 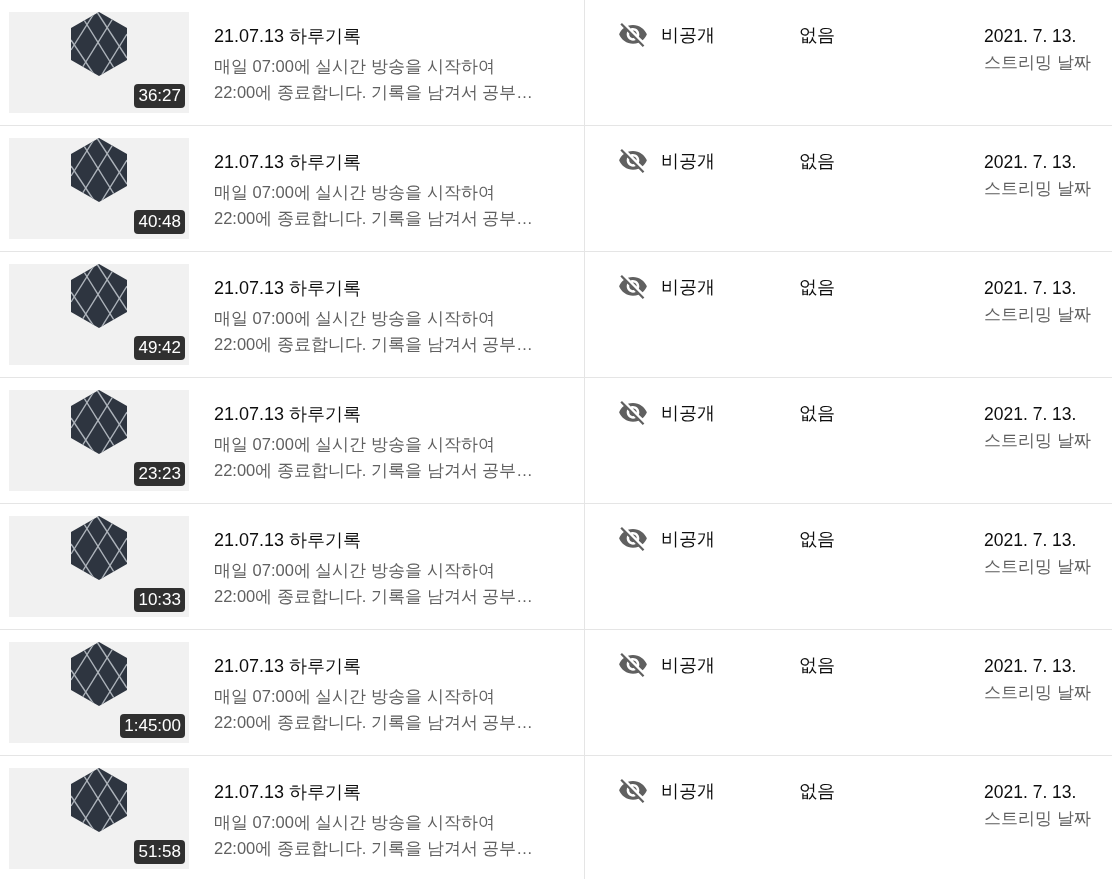 I want to click on video-thumbnail: 23:23, so click(x=99, y=440).